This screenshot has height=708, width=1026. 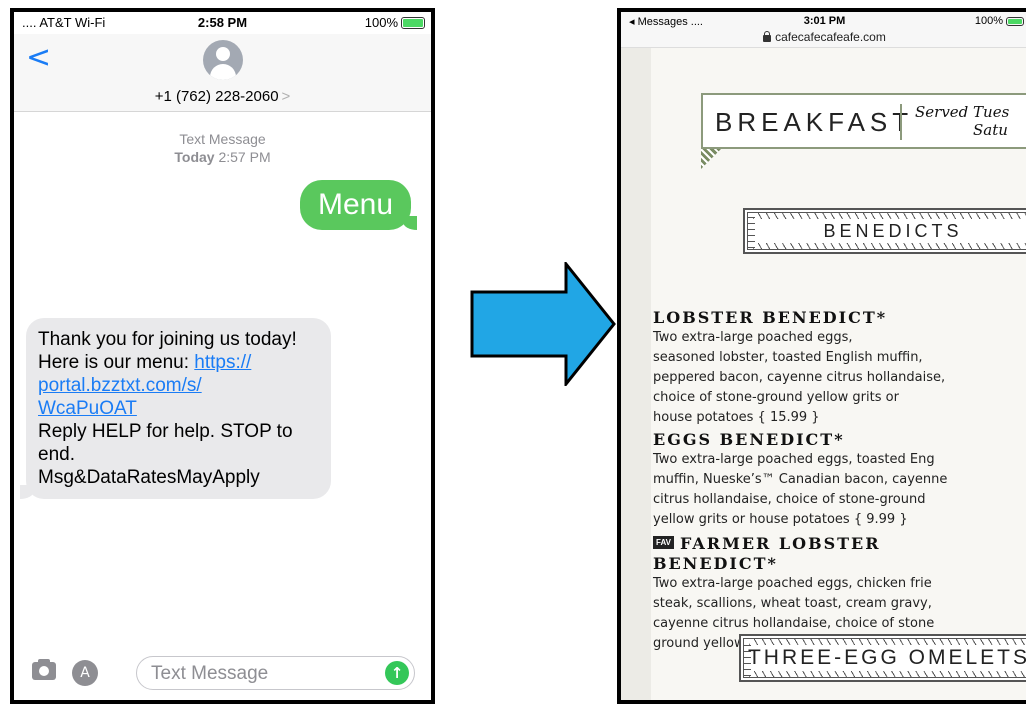 What do you see at coordinates (663, 542) in the screenshot?
I see `fav-badge: FAV` at bounding box center [663, 542].